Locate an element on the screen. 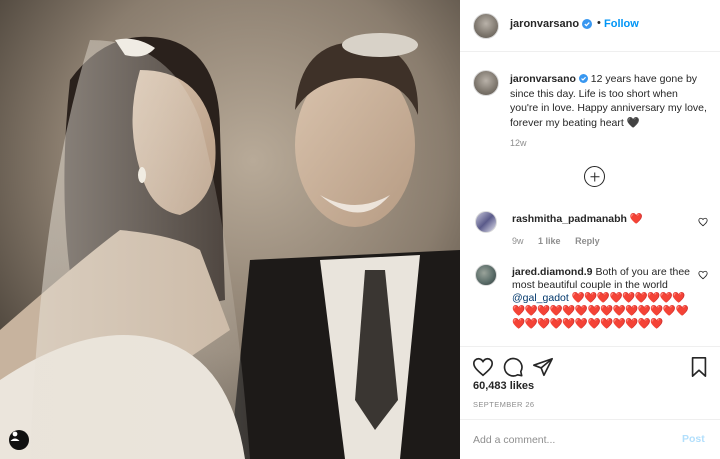 The width and height of the screenshot is (720, 459). mention-link: @gal_gadot is located at coordinates (540, 298).